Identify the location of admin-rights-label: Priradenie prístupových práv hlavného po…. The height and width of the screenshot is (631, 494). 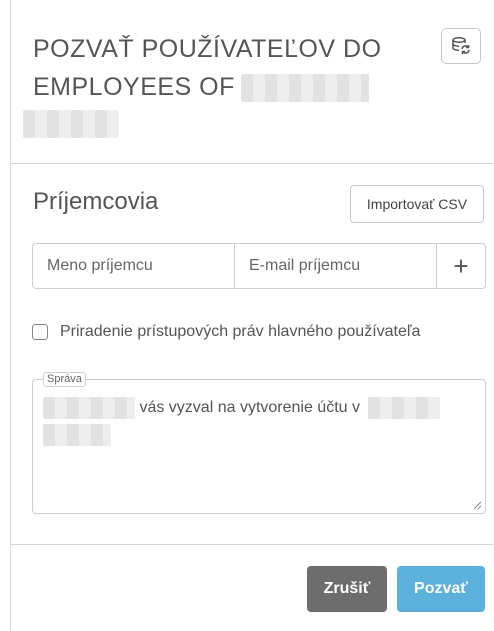
(240, 331).